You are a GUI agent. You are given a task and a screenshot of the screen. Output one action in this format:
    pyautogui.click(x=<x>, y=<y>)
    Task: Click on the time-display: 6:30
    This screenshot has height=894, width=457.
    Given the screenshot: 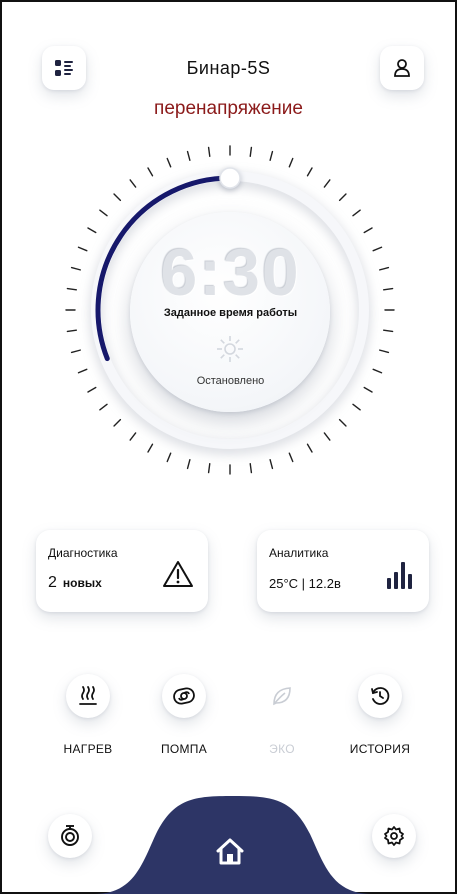 What is the action you would take?
    pyautogui.click(x=230, y=272)
    